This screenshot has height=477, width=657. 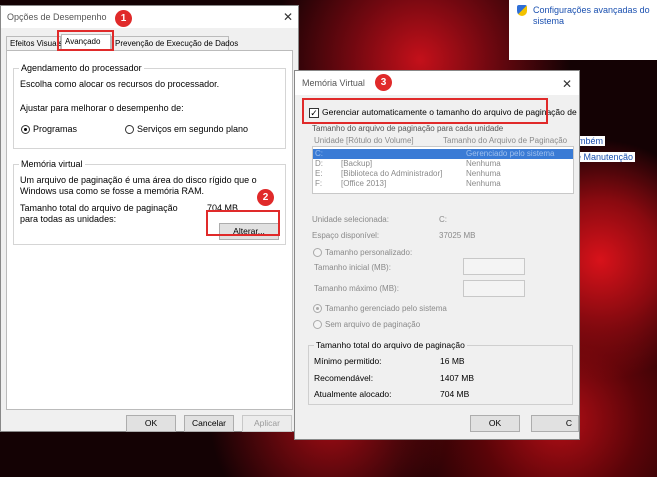 What do you see at coordinates (319, 173) in the screenshot?
I see `drive-letter: E:` at bounding box center [319, 173].